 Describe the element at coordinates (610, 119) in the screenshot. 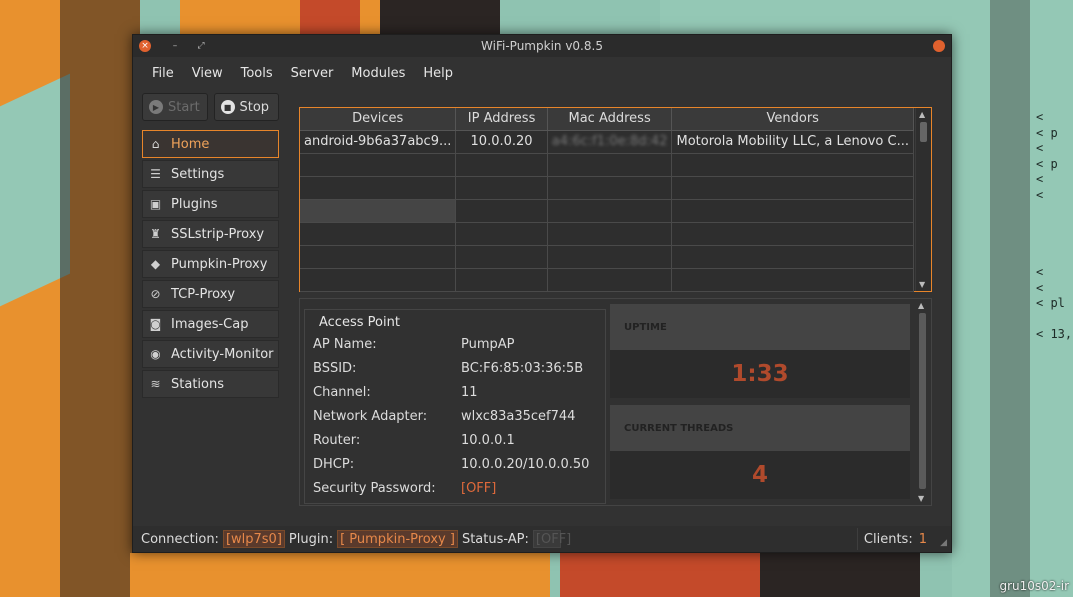

I see `column-header-mac: Mac Address` at that location.